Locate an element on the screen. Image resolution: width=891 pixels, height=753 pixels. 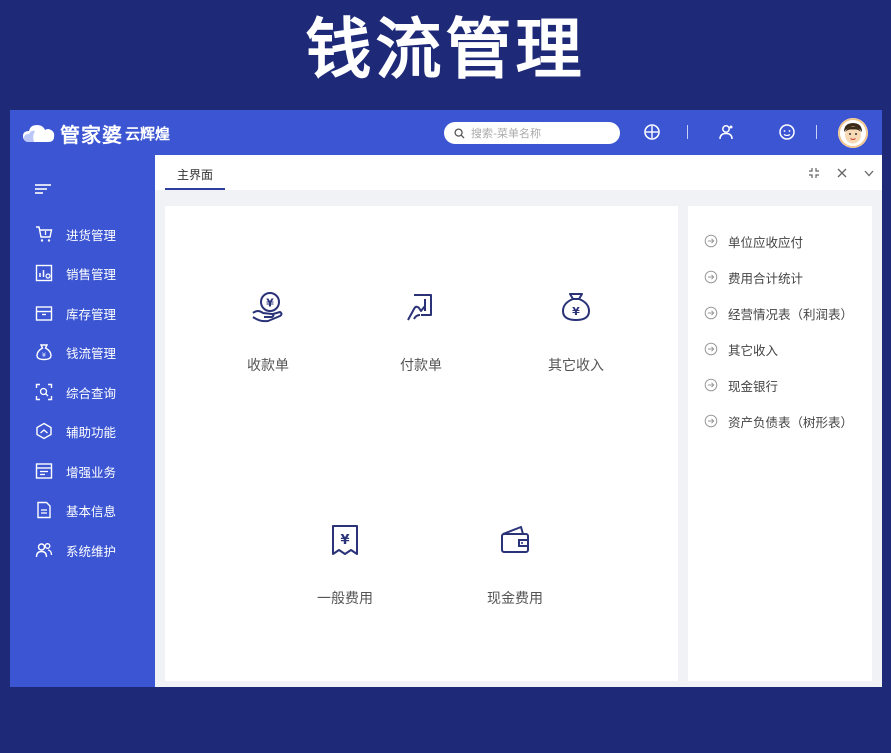
sidebar-item-inventory: 库存管理 is located at coordinates (82, 313).